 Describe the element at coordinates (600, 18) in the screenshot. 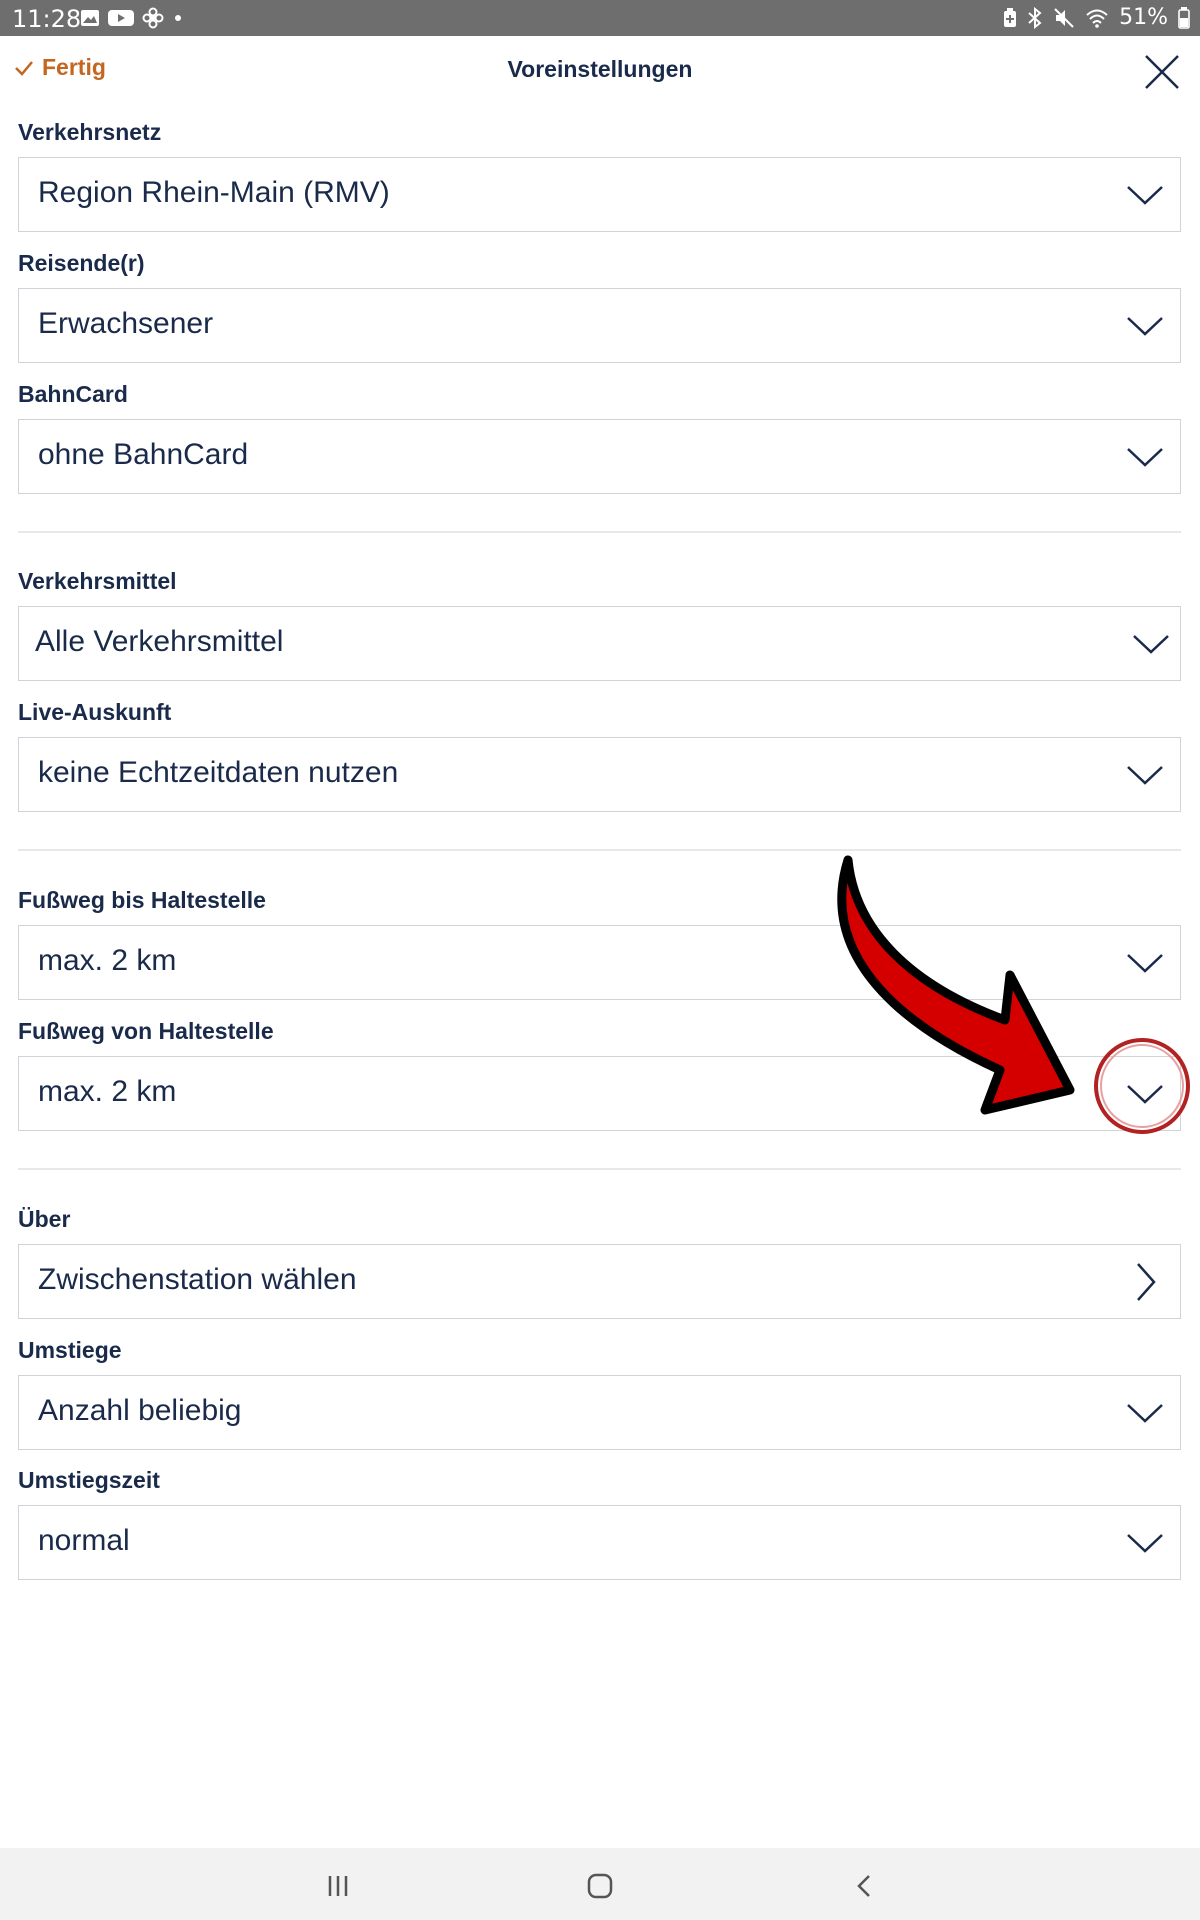

I see `status-bar: 11:28 51%` at that location.